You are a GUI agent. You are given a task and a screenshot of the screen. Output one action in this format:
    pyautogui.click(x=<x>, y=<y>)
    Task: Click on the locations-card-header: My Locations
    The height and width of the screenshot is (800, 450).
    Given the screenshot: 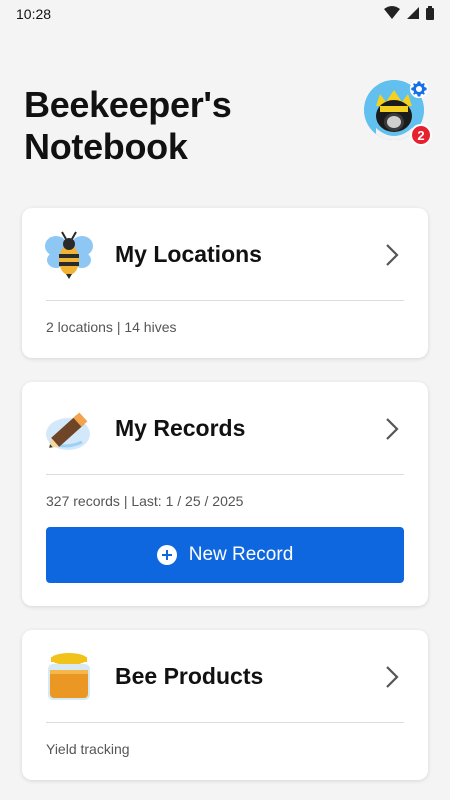 What is the action you would take?
    pyautogui.click(x=225, y=254)
    